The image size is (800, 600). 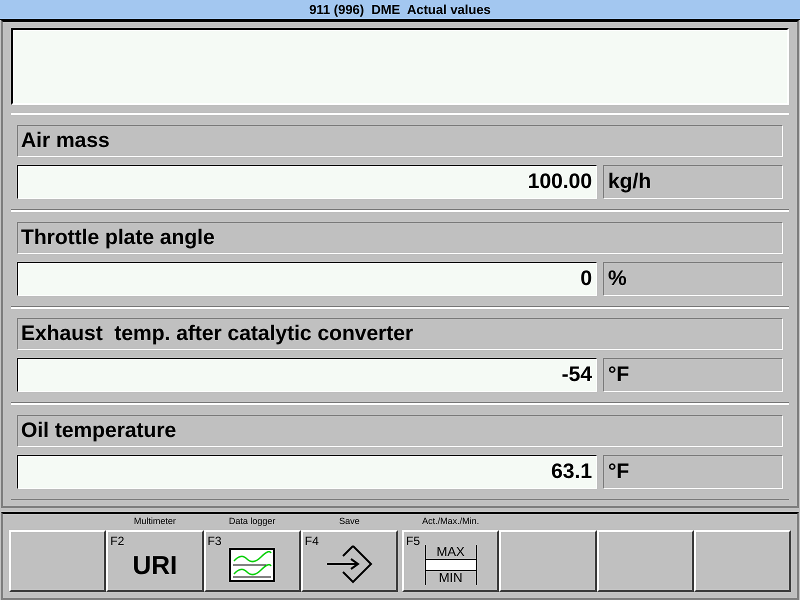 What do you see at coordinates (451, 561) in the screenshot?
I see `function-key: F5 MAX MIN` at bounding box center [451, 561].